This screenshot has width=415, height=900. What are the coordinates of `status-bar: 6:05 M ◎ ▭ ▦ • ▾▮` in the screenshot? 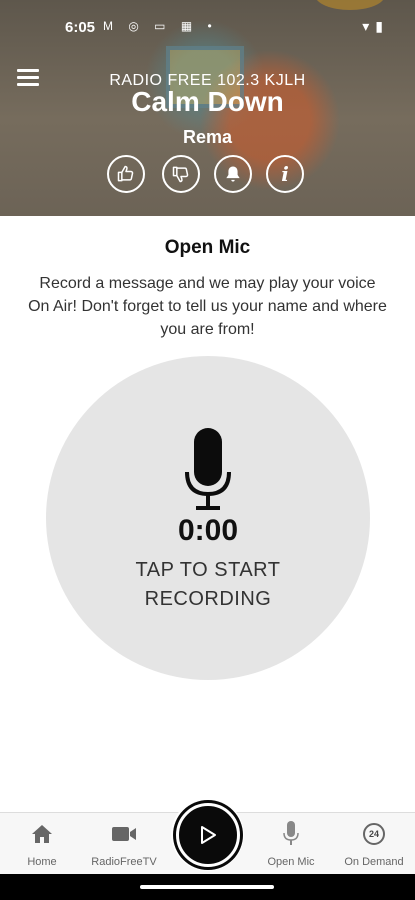 It's located at (207, 26).